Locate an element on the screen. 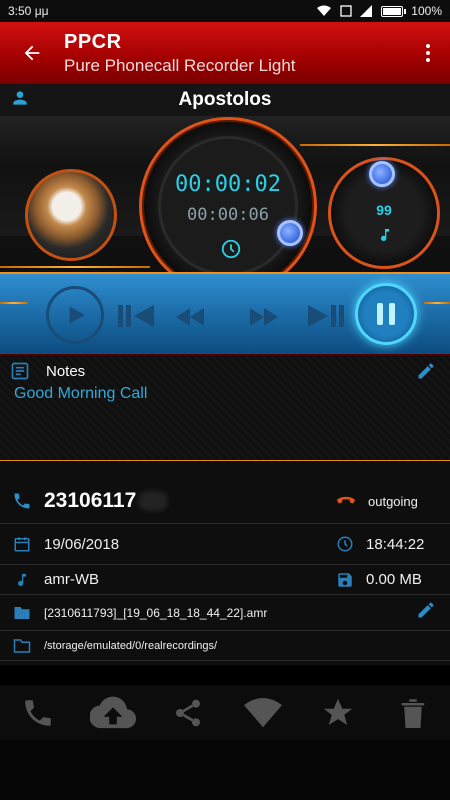 The image size is (450, 800). skip-previous-icon is located at coordinates (136, 316).